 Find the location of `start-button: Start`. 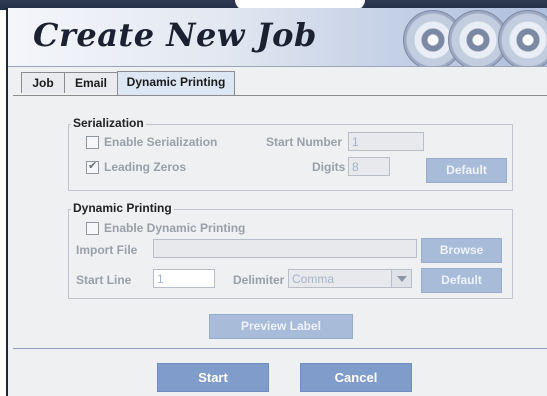

start-button: Start is located at coordinates (213, 377).